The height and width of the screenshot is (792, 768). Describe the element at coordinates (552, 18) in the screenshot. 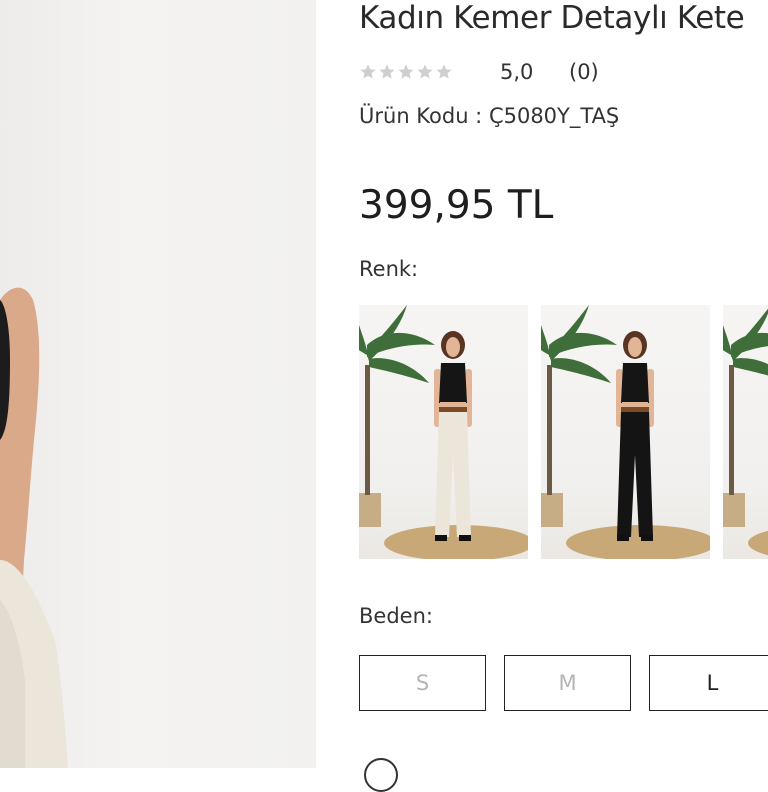

I see `product-title: Kadın Kemer Detaylı Kete` at that location.